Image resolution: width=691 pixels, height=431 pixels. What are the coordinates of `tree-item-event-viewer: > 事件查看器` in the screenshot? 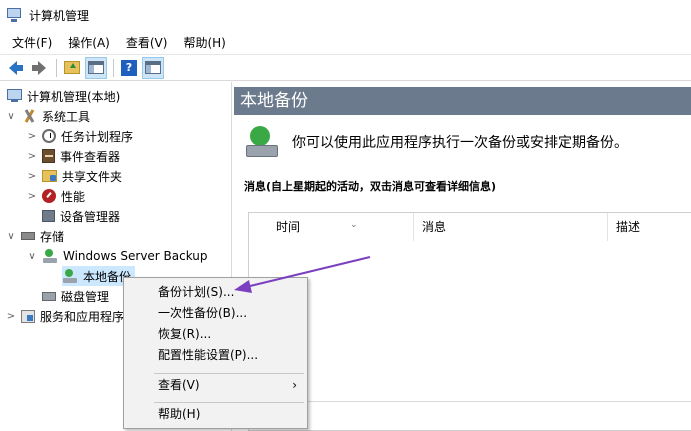 It's located at (73, 156).